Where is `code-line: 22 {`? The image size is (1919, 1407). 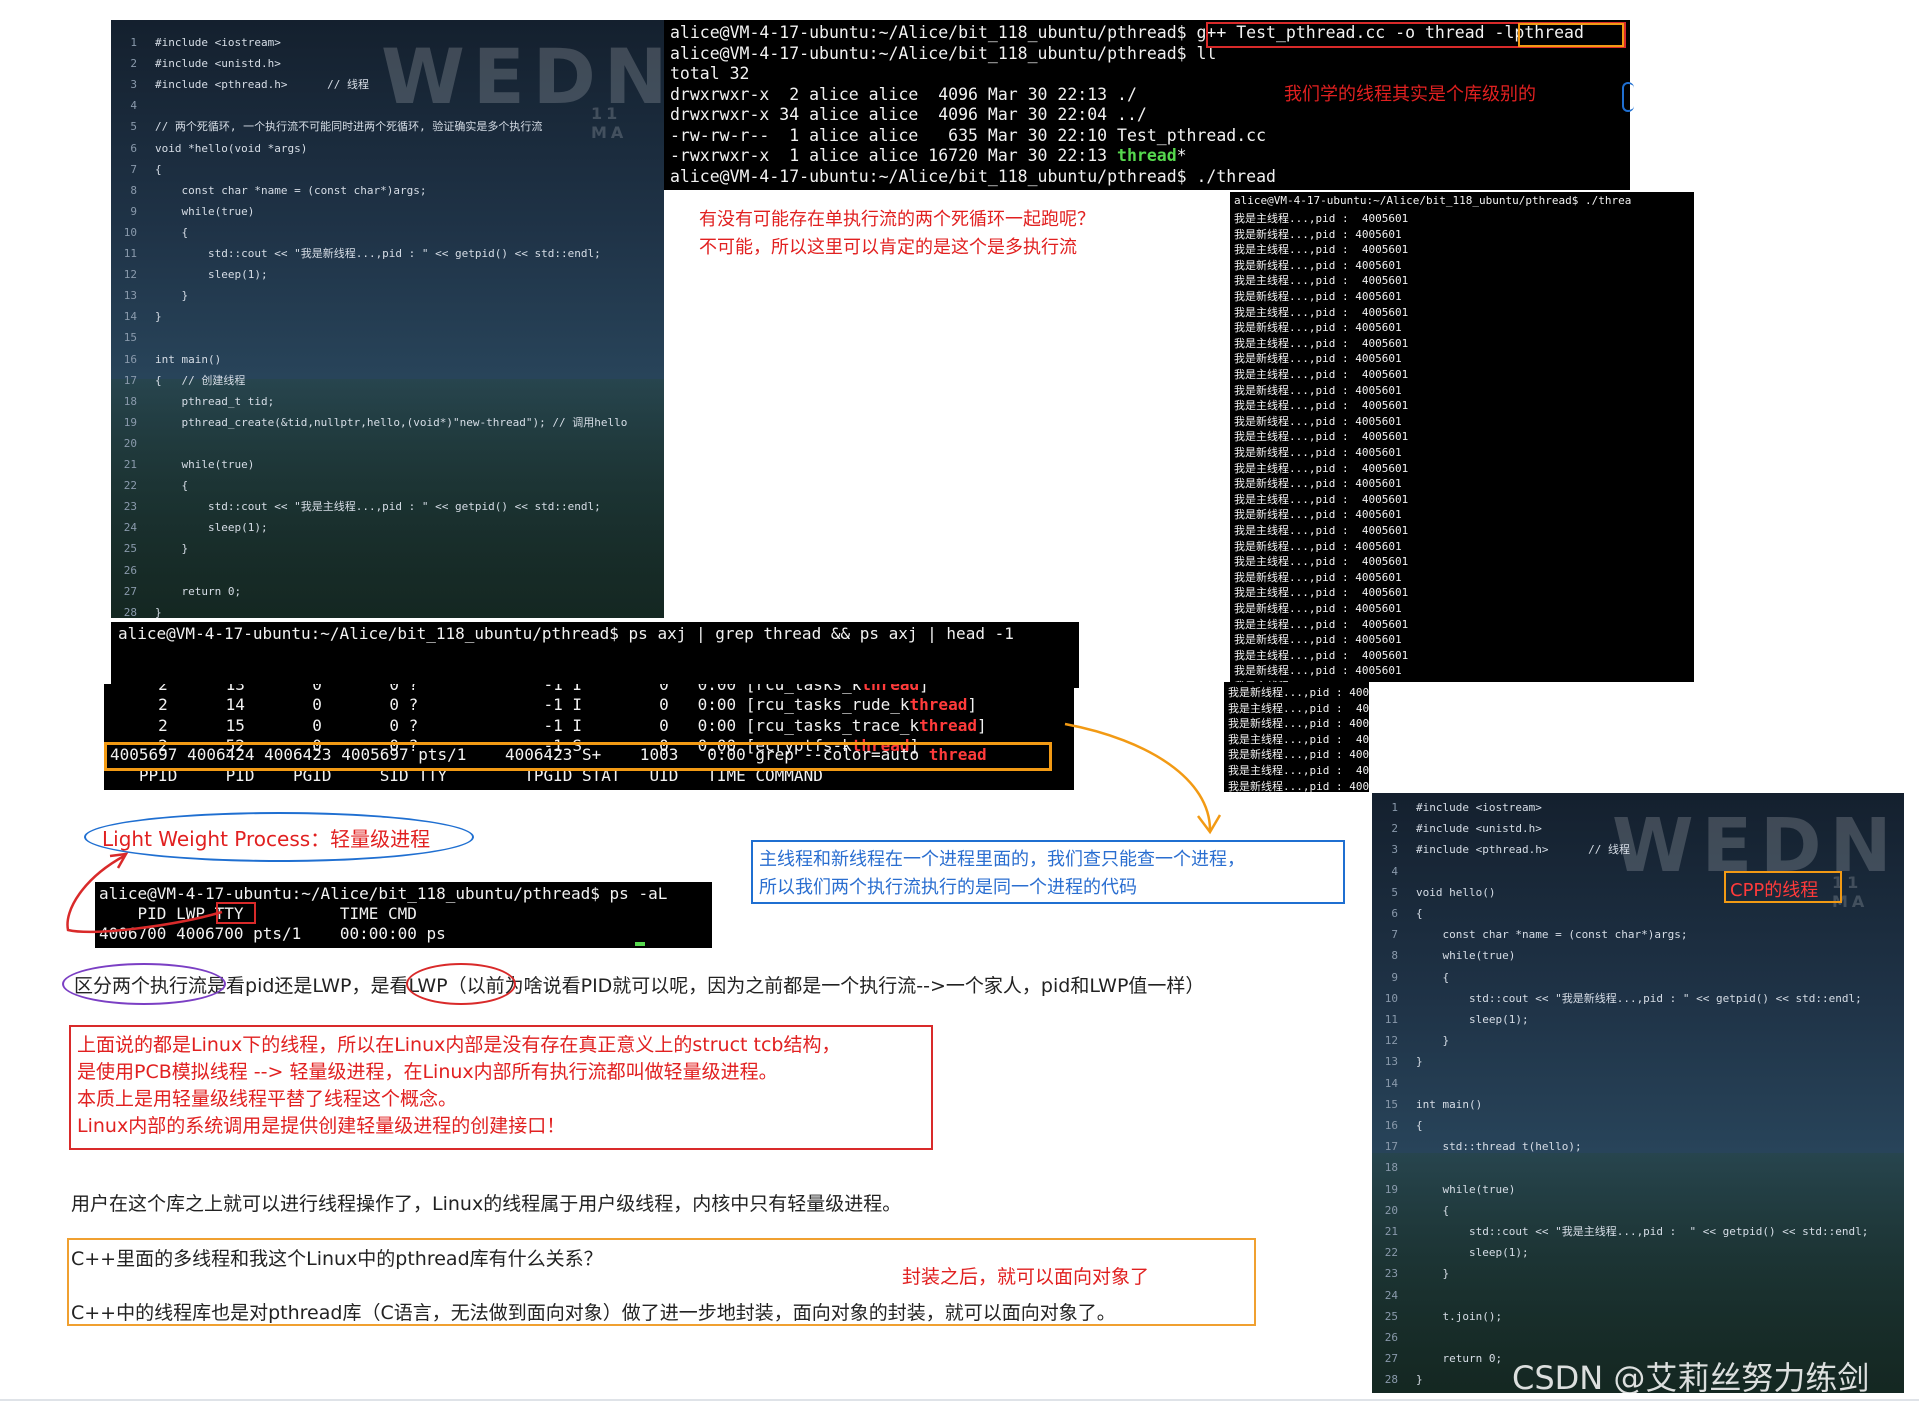
code-line: 22 { is located at coordinates (387, 485).